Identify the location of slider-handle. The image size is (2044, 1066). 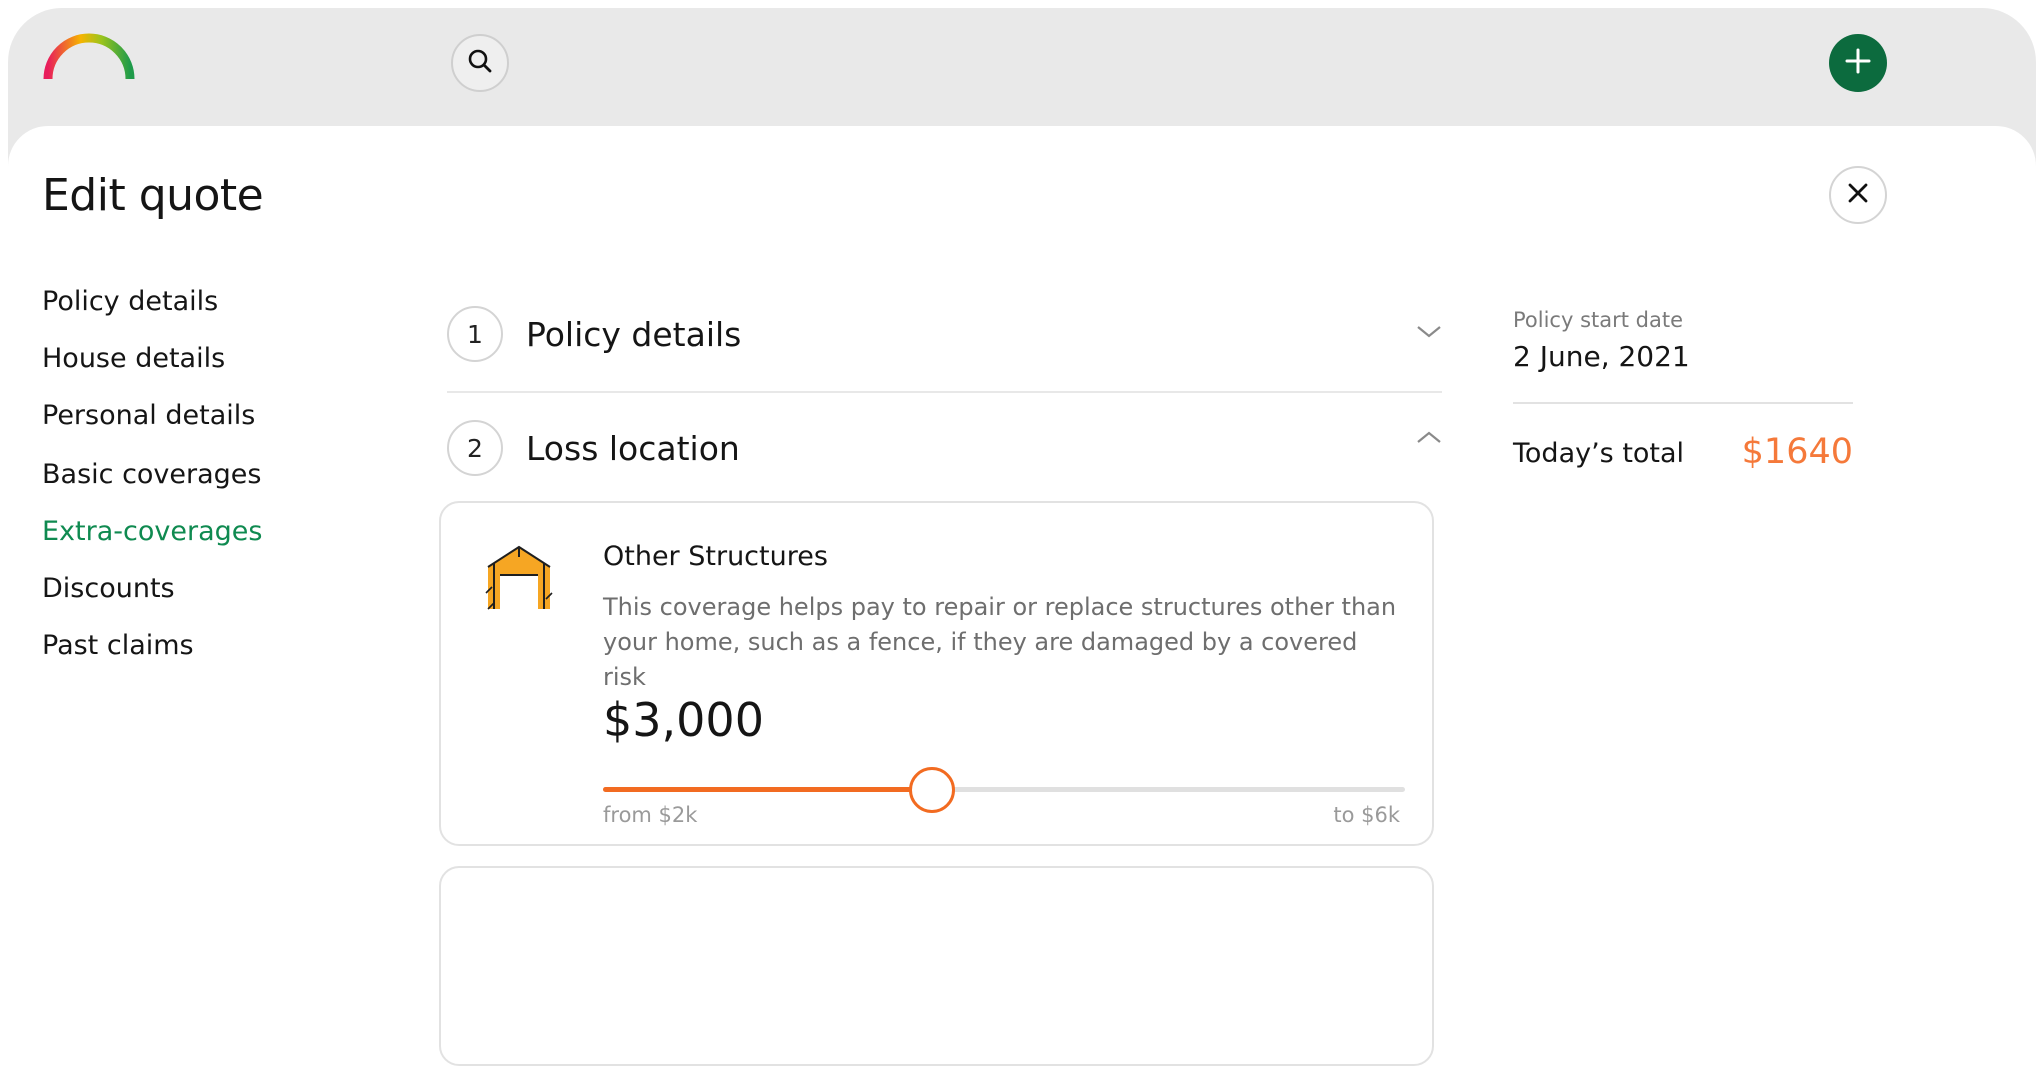
(931, 790).